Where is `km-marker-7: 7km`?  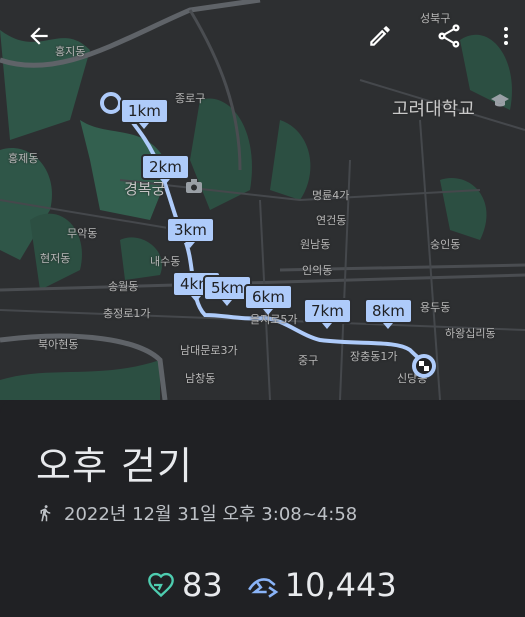
km-marker-7: 7km is located at coordinates (327, 313).